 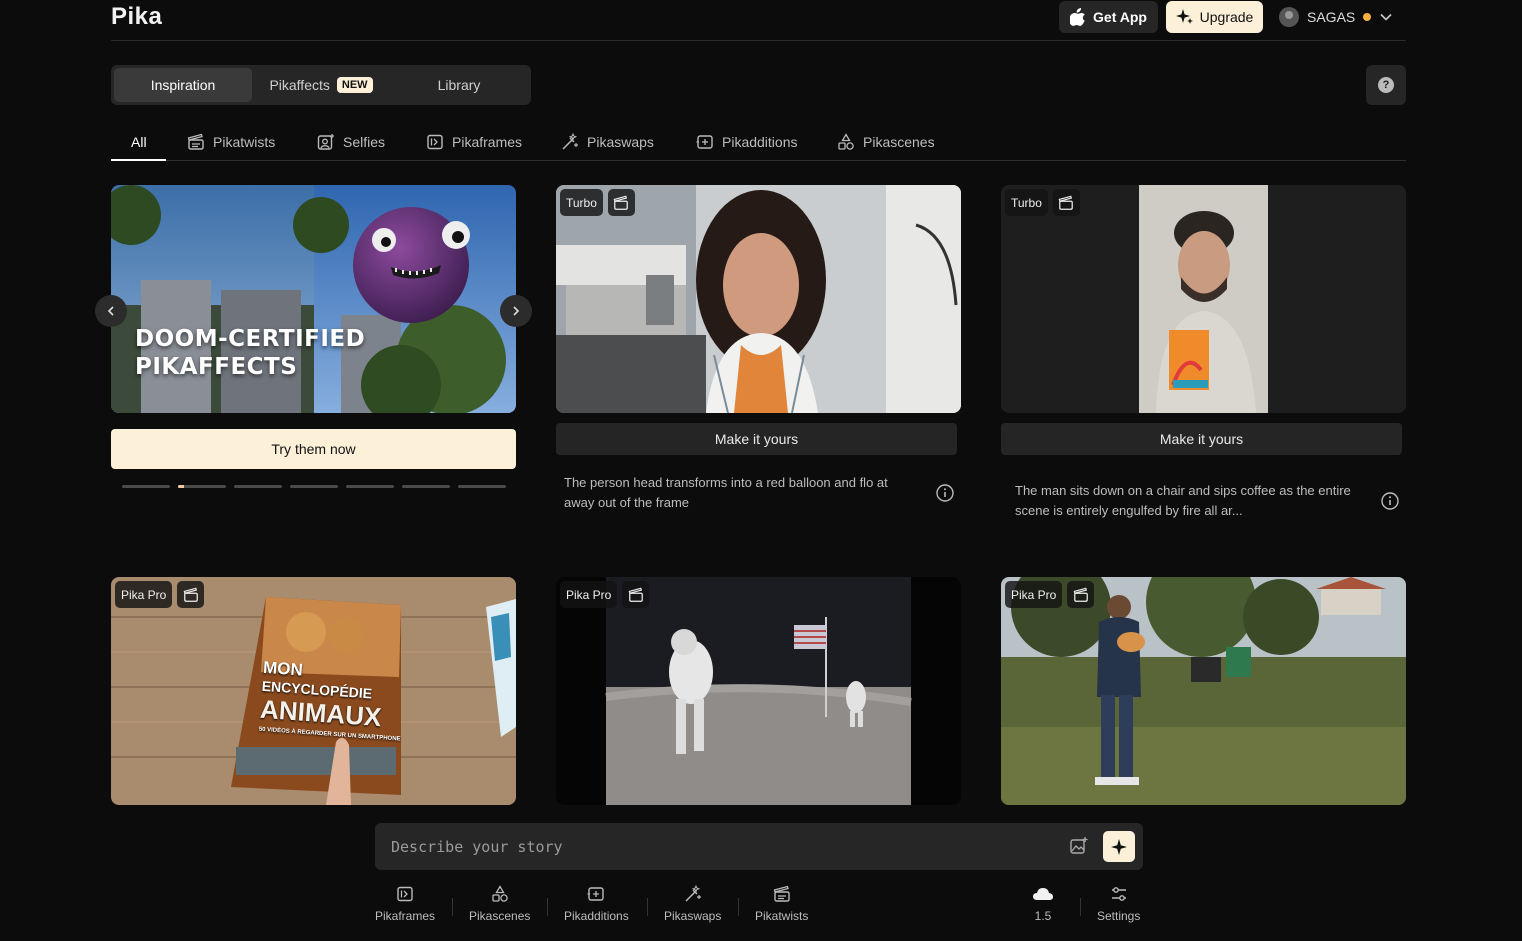 I want to click on tool-pikatwists: Pikatwists, so click(x=781, y=904).